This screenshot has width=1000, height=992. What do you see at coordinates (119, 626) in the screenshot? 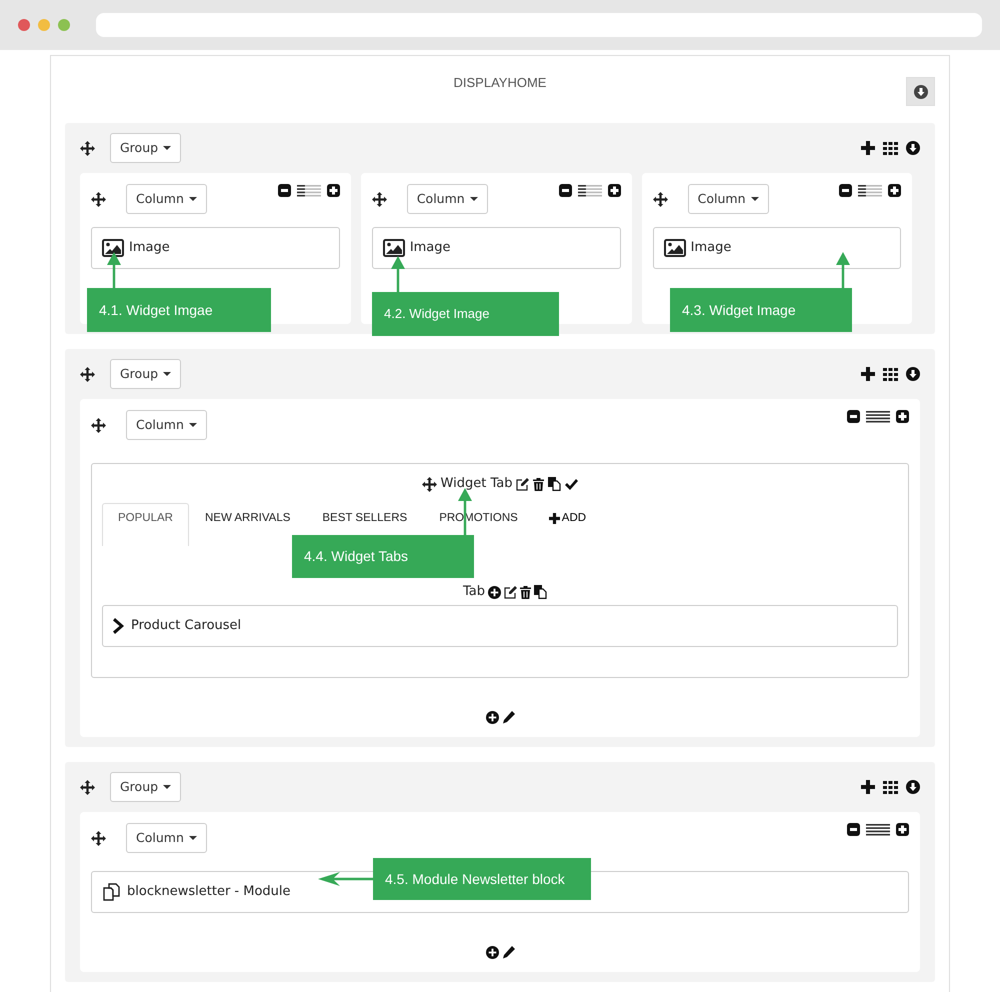
I see `chevron-icon` at bounding box center [119, 626].